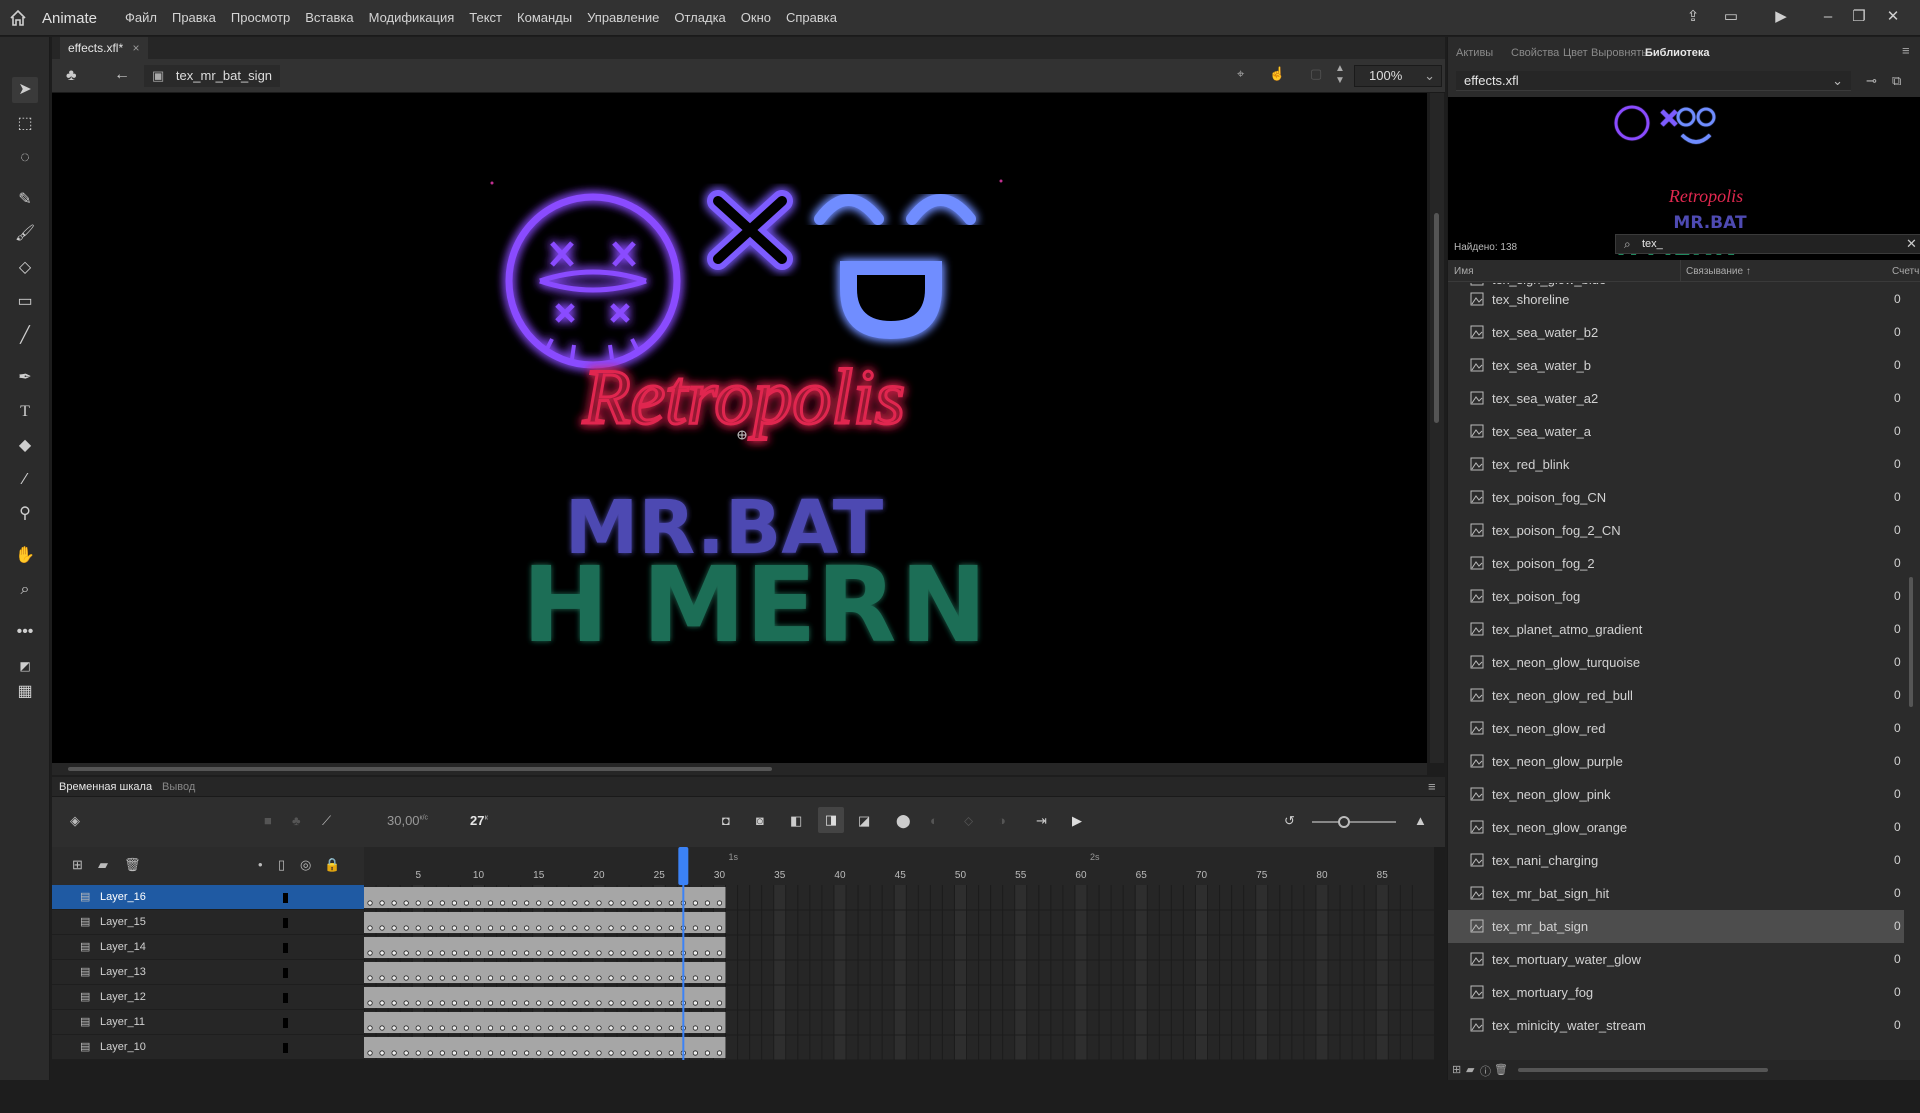  Describe the element at coordinates (899, 866) in the screenshot. I see `frame-ruler: 5 10 15 20 25 30 35 40 45 50 55 60 65 70 75 80 85 1s 2s` at that location.